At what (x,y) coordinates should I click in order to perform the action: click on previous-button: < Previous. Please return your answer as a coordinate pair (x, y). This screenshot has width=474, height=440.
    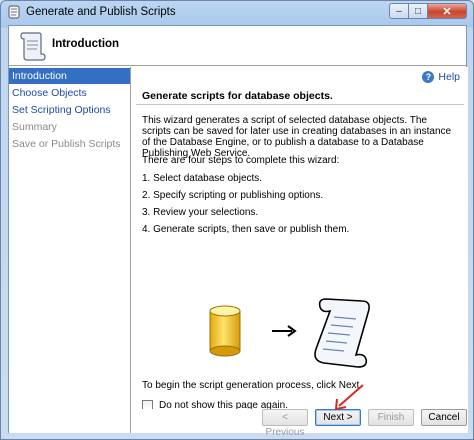
    Looking at the image, I should click on (285, 423).